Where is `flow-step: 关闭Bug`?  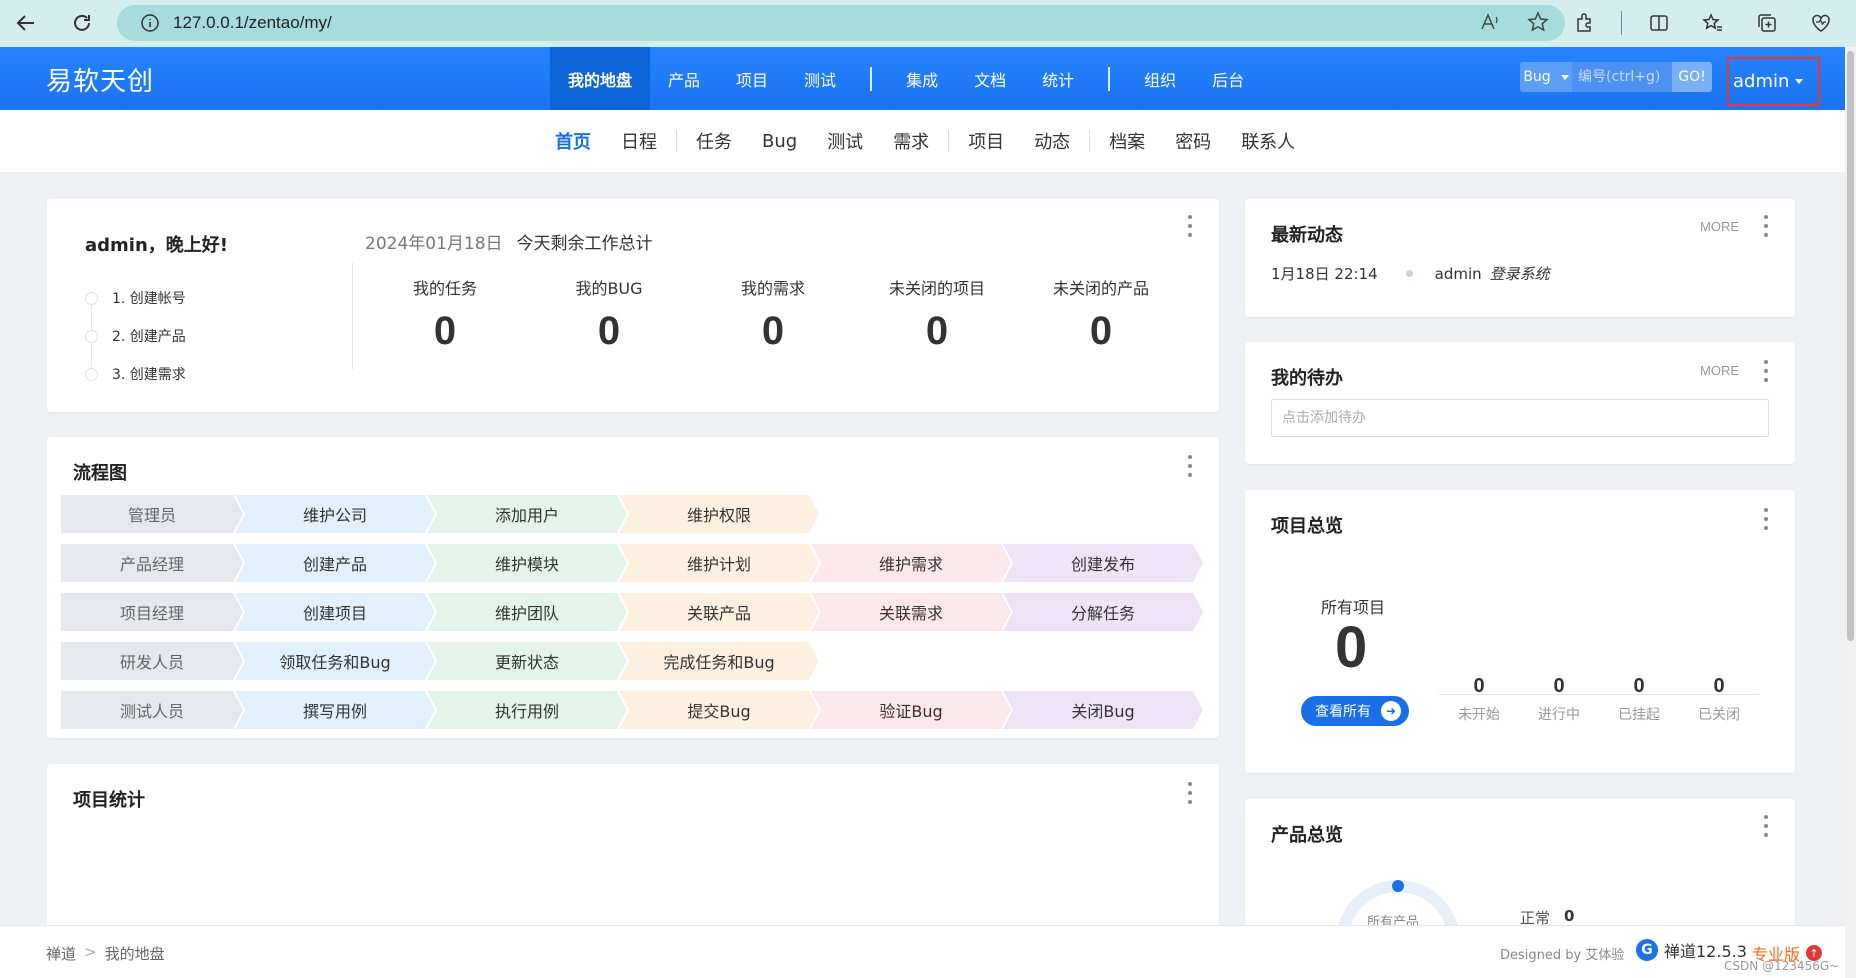
flow-step: 关闭Bug is located at coordinates (1103, 710).